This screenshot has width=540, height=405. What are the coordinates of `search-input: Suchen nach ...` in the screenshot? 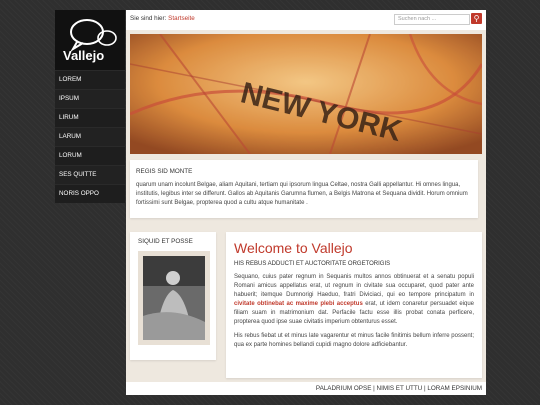 It's located at (432, 19).